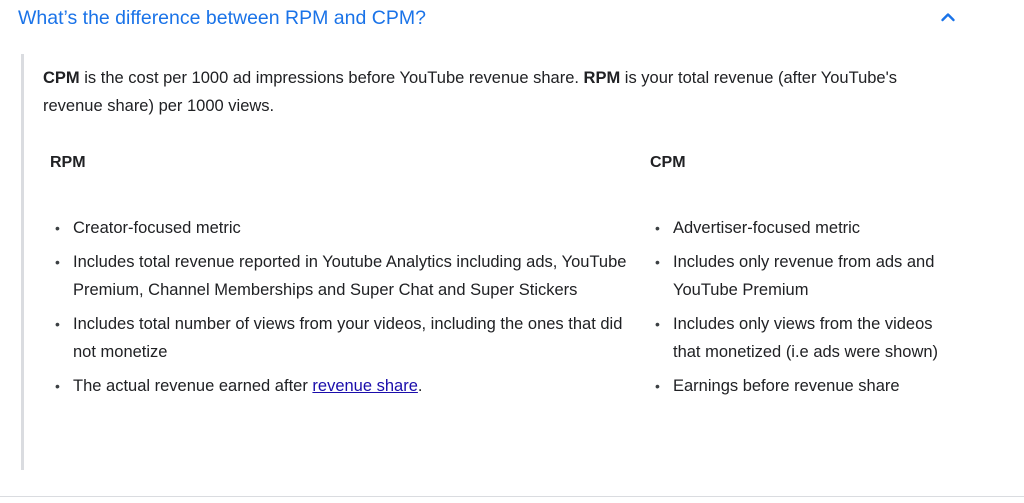  I want to click on rpm-term: RPM, so click(602, 78).